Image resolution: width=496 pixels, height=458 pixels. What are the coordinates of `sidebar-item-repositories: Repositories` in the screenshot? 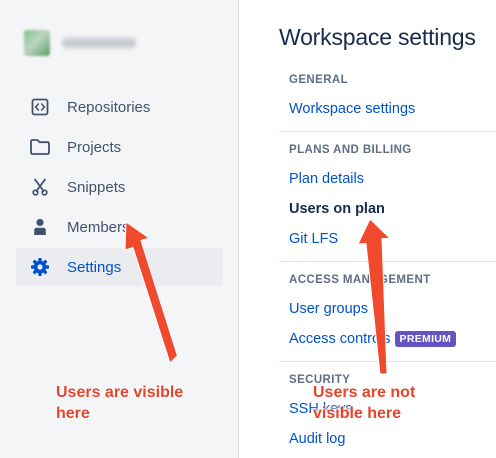 It's located at (119, 107).